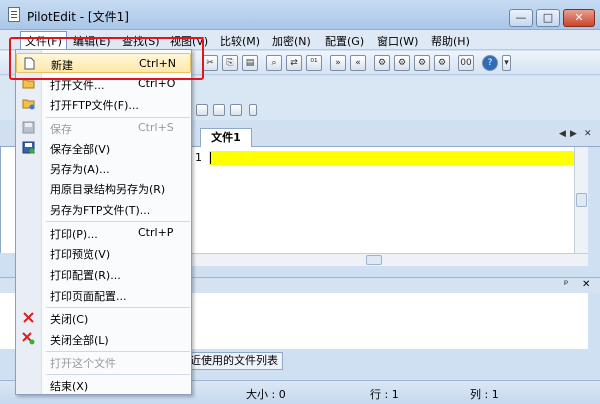 This screenshot has height=404, width=600. What do you see at coordinates (402, 63) in the screenshot?
I see `macro-play-icon: ⚙` at bounding box center [402, 63].